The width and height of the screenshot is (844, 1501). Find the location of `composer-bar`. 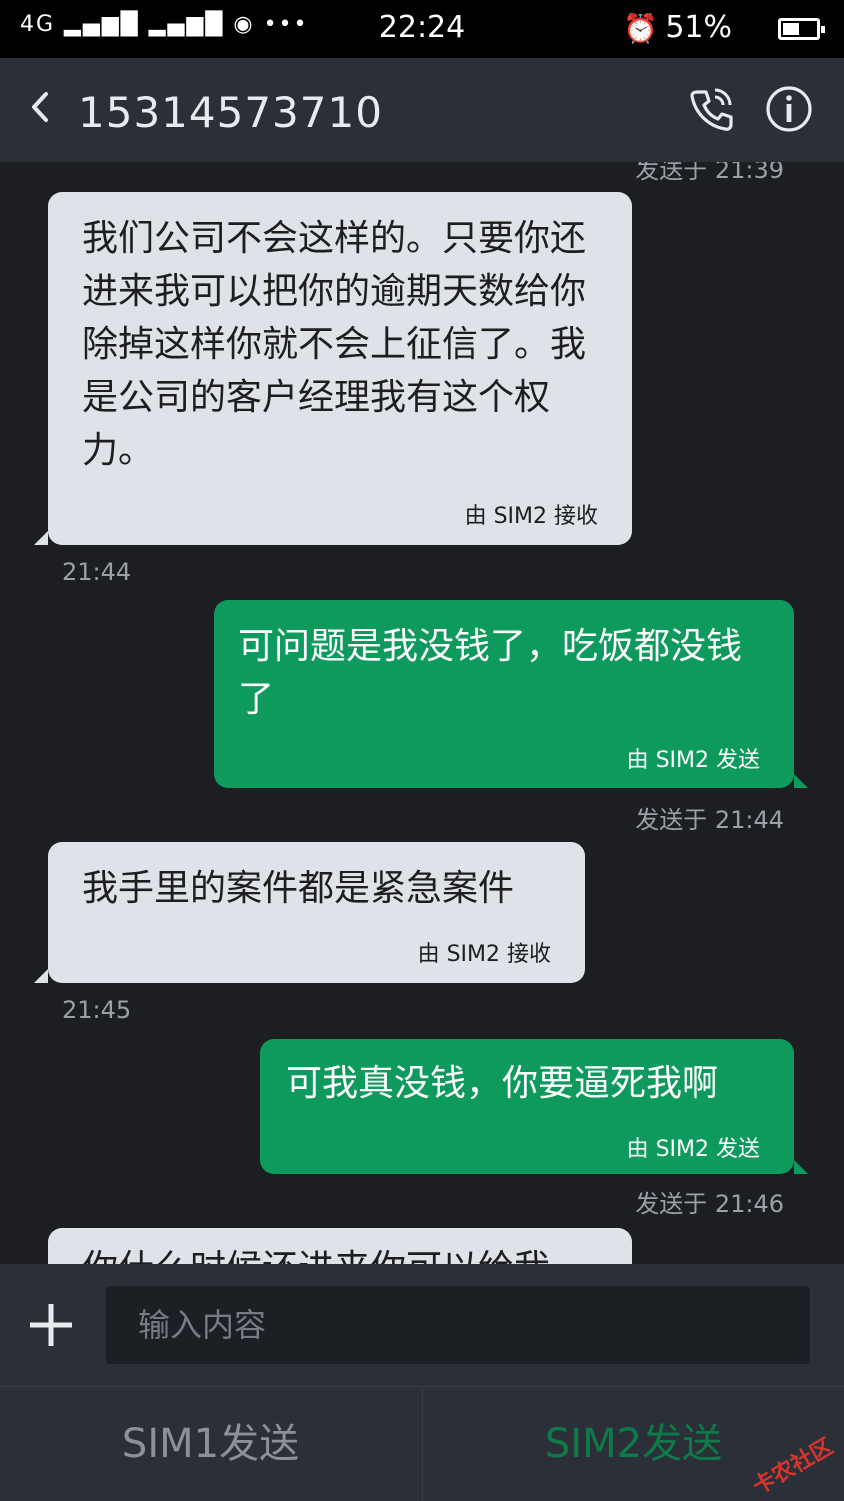

composer-bar is located at coordinates (422, 1325).